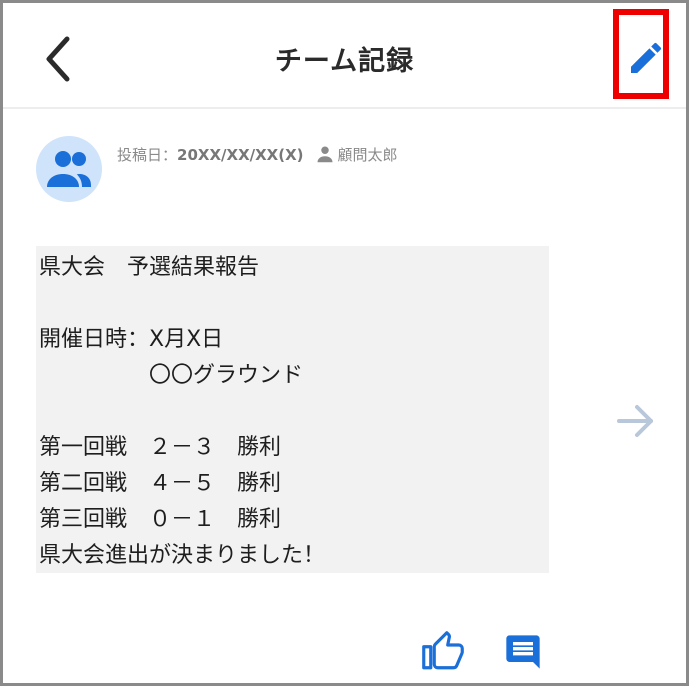  I want to click on next-button, so click(636, 421).